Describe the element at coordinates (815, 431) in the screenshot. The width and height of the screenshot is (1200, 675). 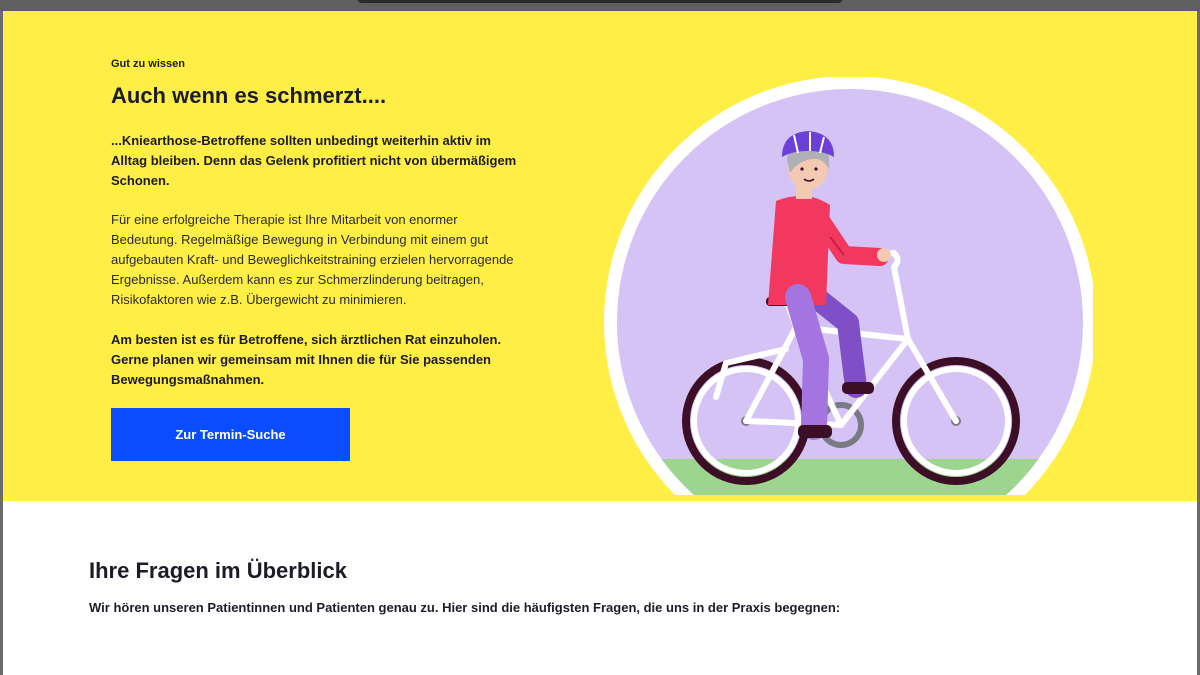
I see `front-shoe` at that location.